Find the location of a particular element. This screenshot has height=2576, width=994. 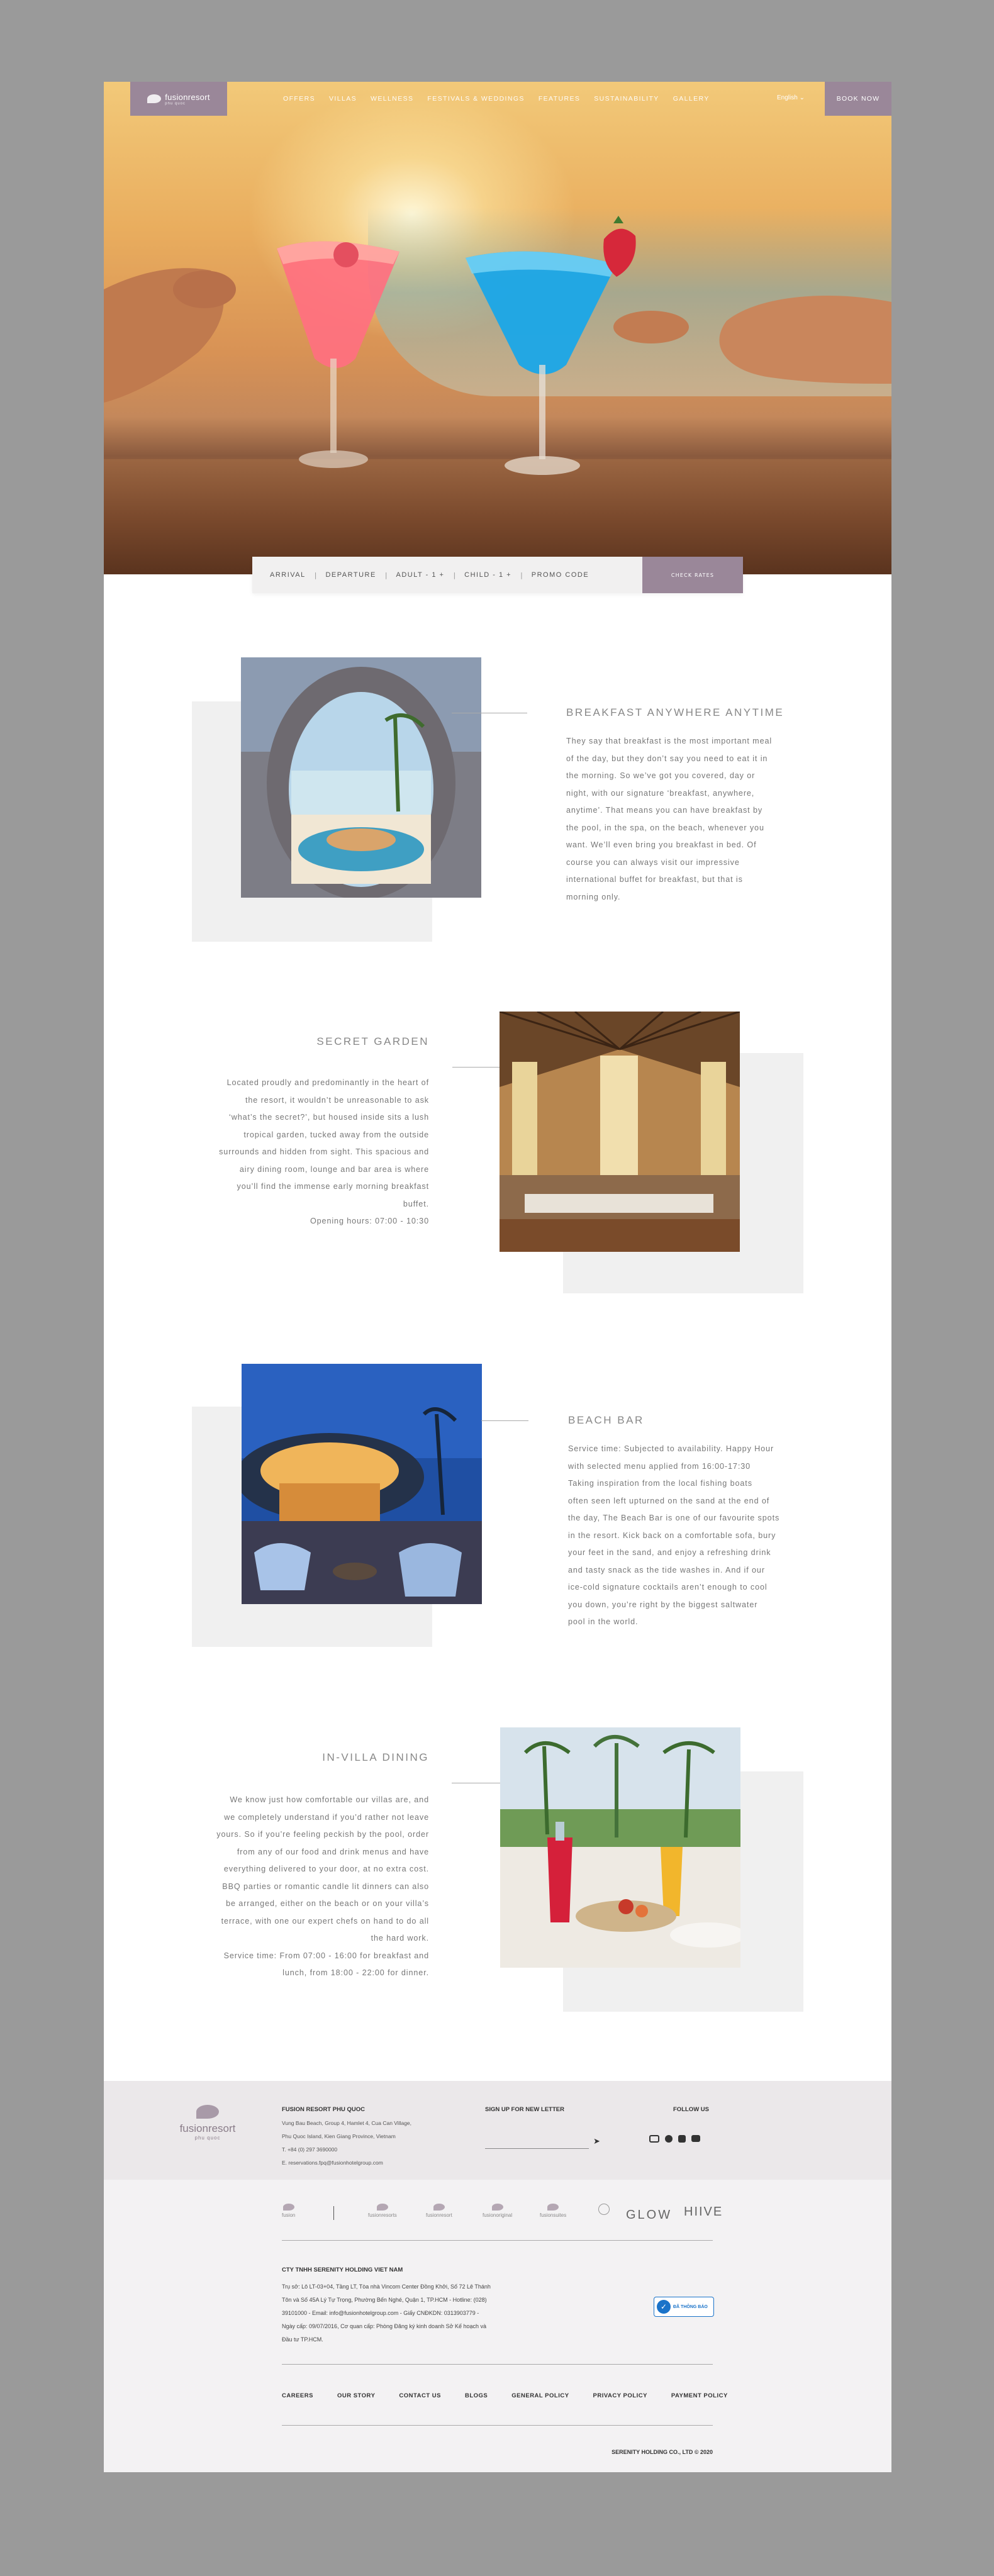

copyright: SERENITY HOLDING CO., LTD © 2020 is located at coordinates (662, 2452).